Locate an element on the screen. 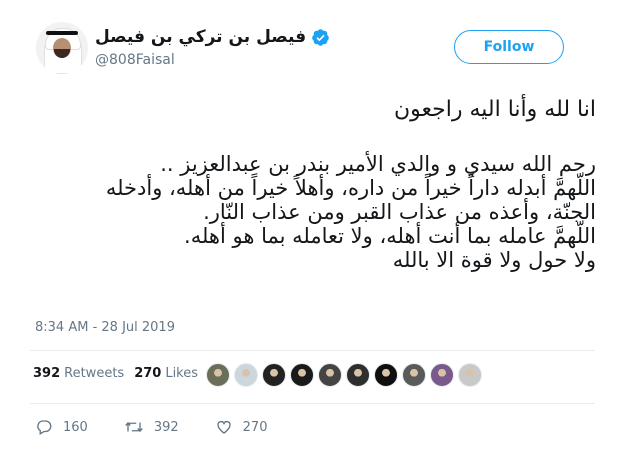 The width and height of the screenshot is (625, 454). avatar is located at coordinates (62, 48).